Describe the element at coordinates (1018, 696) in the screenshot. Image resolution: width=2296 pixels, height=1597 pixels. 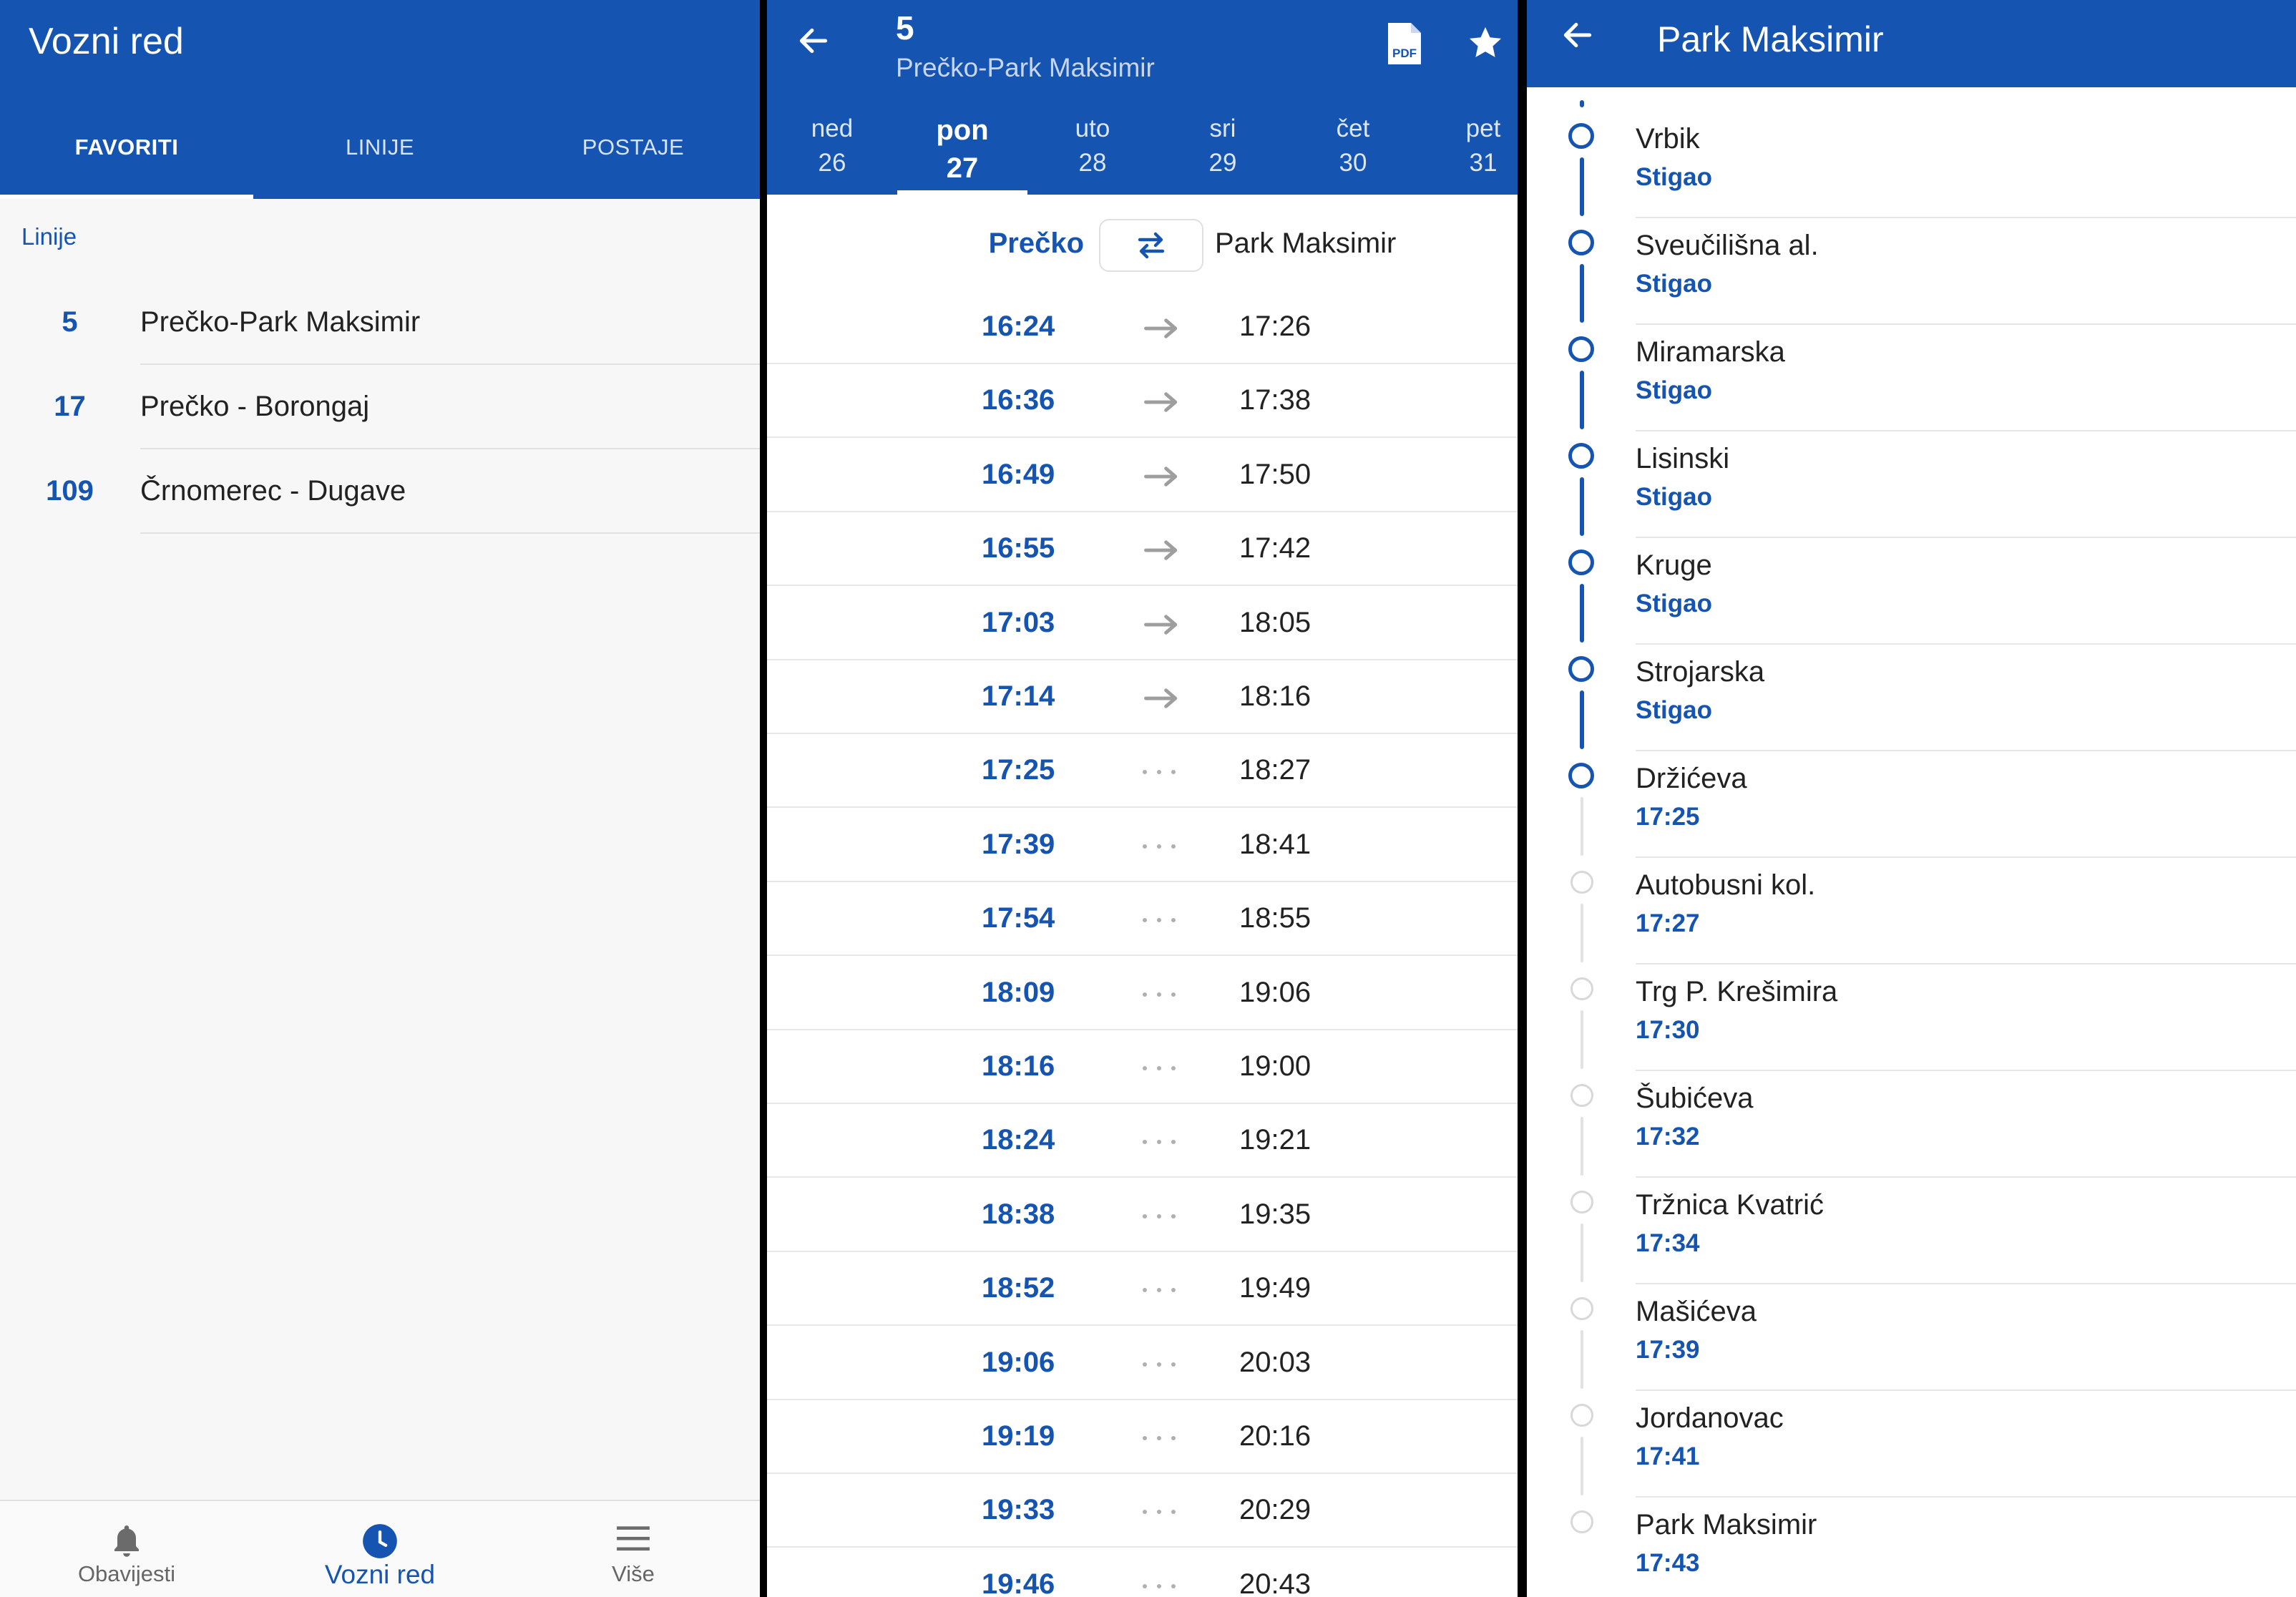
I see `departure-time: 17:14` at that location.